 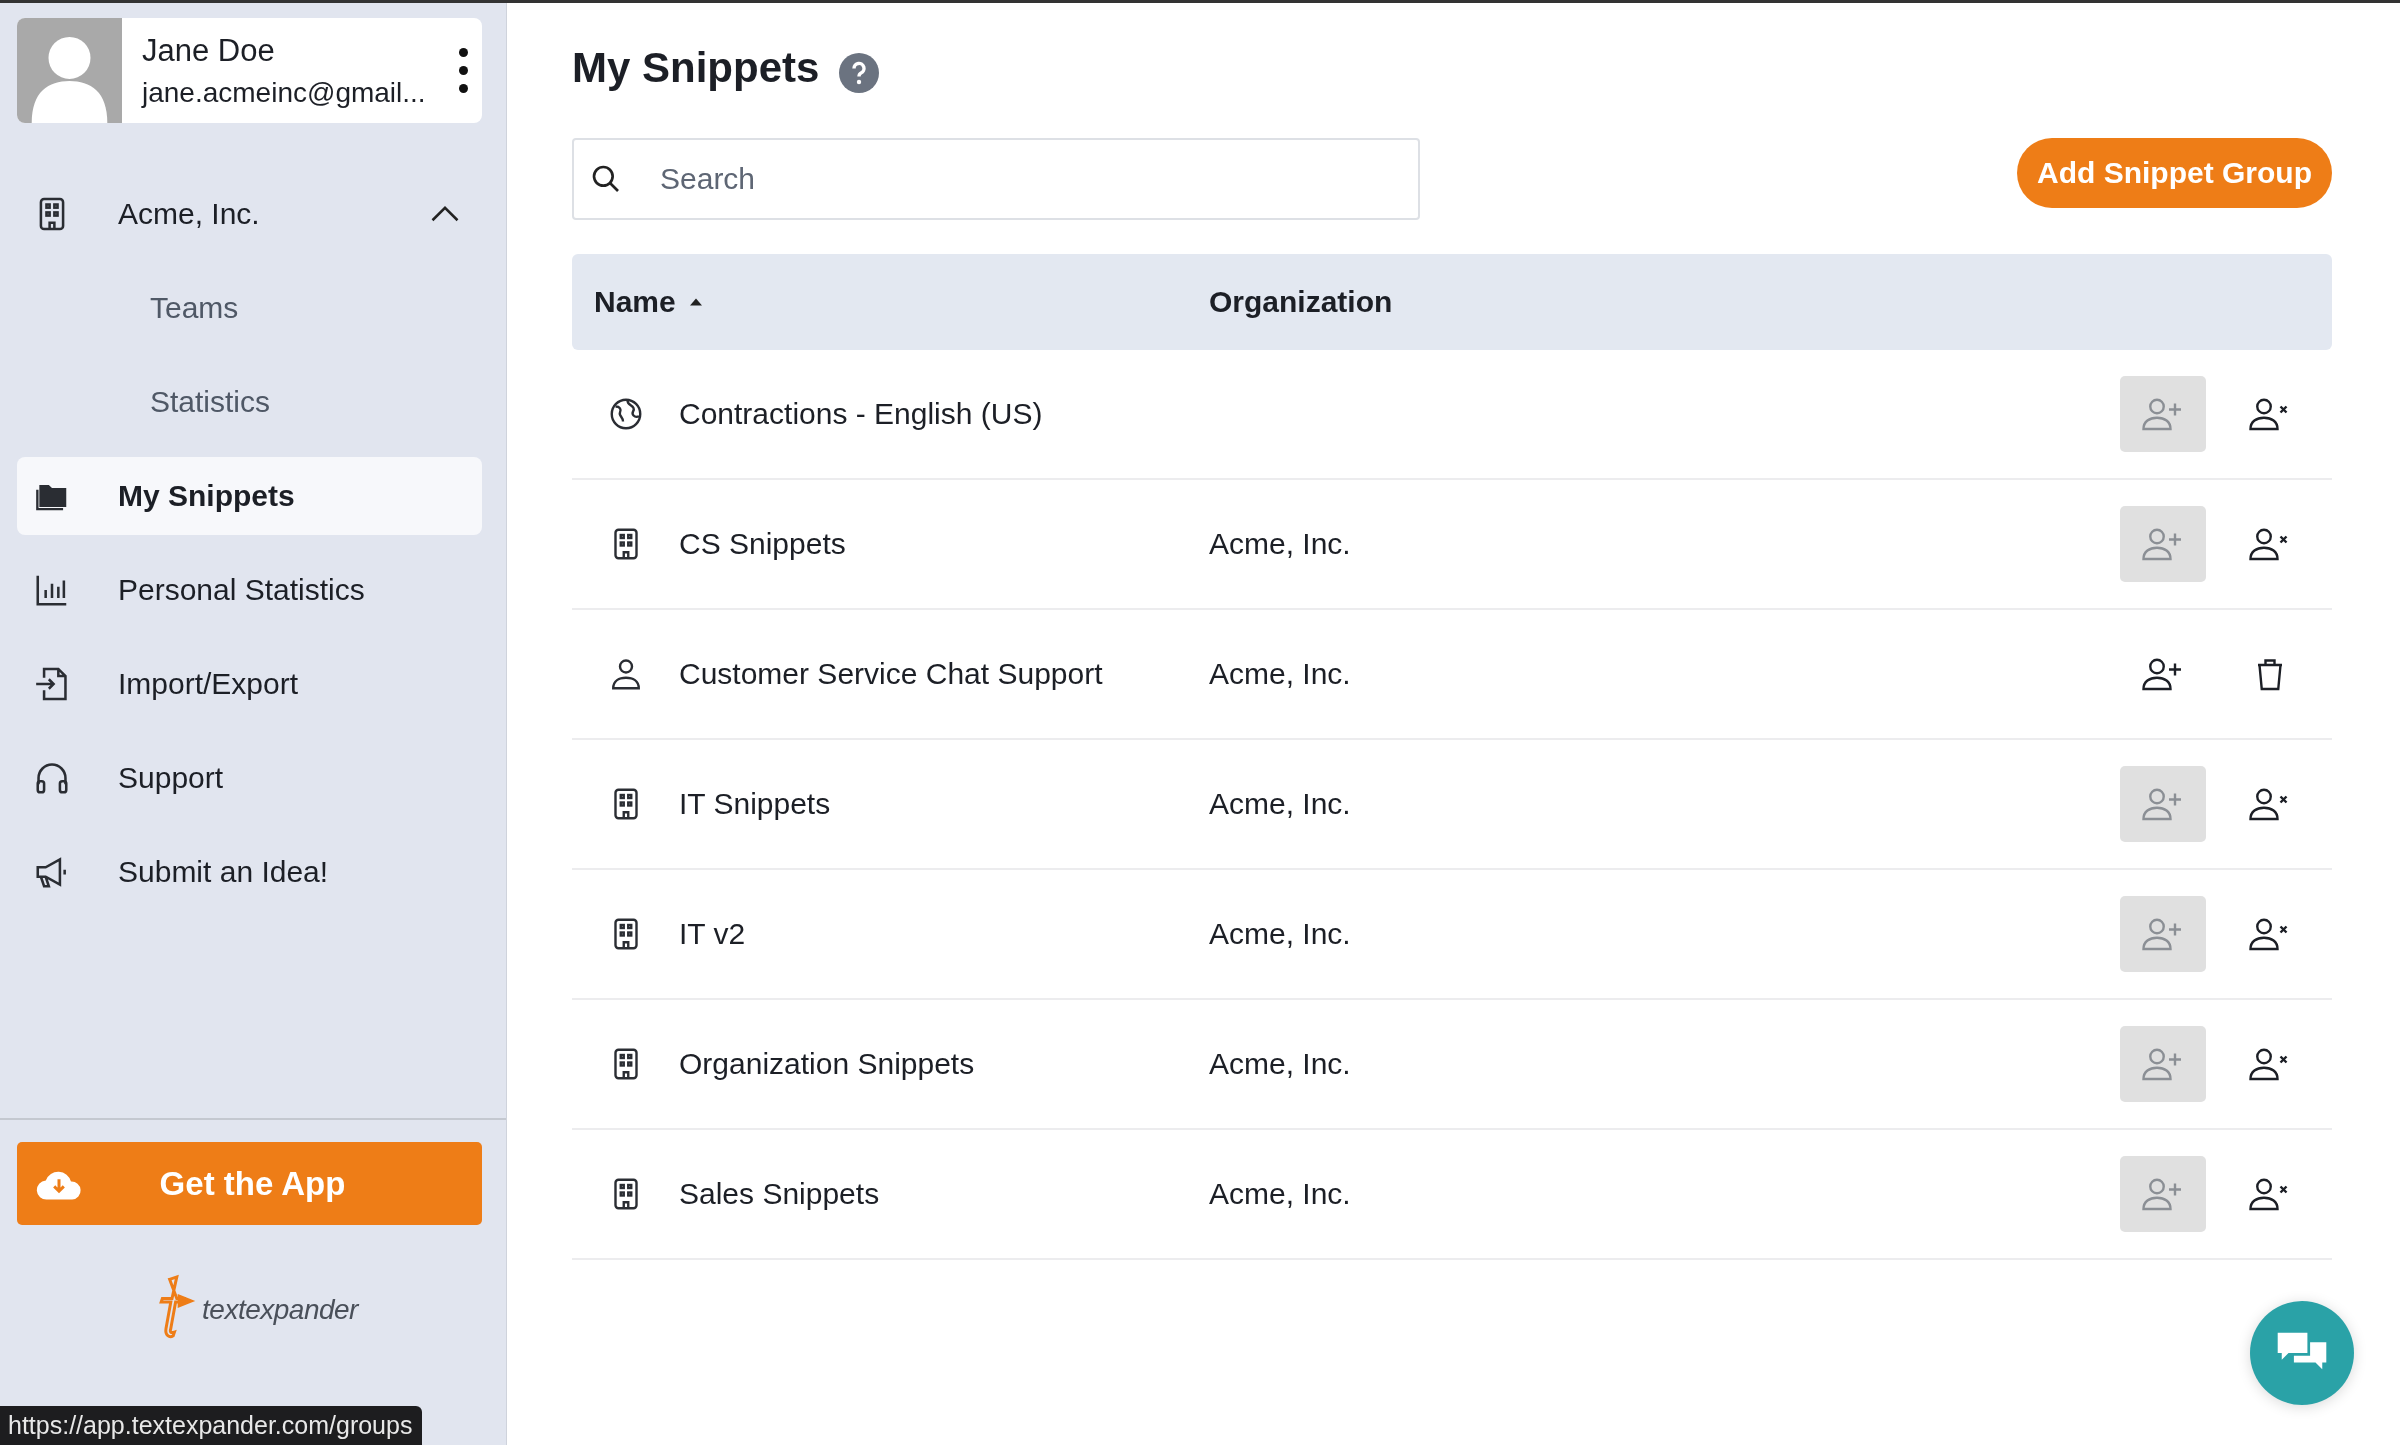 What do you see at coordinates (249, 590) in the screenshot?
I see `nav-item: Personal Statistics` at bounding box center [249, 590].